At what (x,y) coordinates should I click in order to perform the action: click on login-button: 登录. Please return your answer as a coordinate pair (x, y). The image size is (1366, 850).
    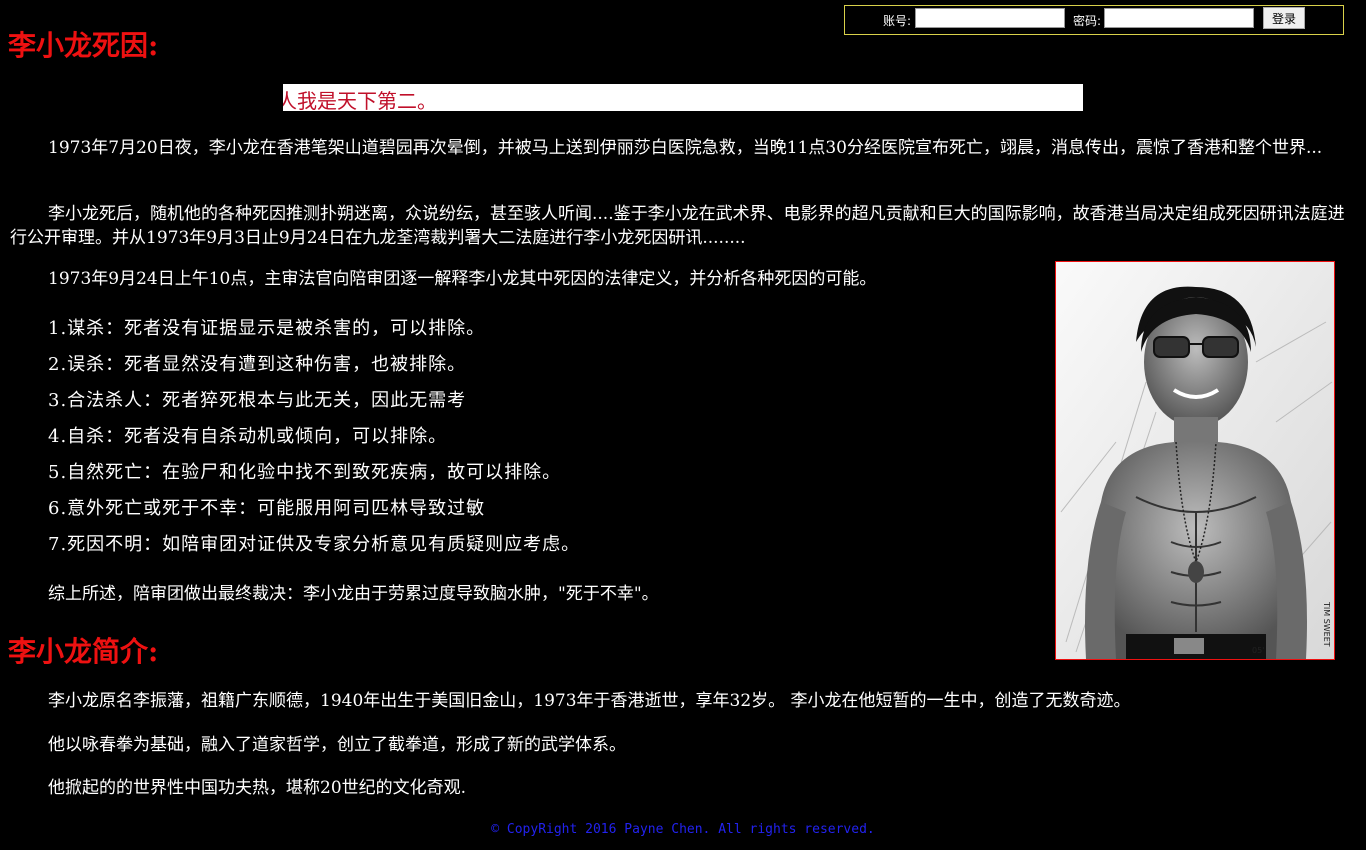
    Looking at the image, I should click on (1284, 18).